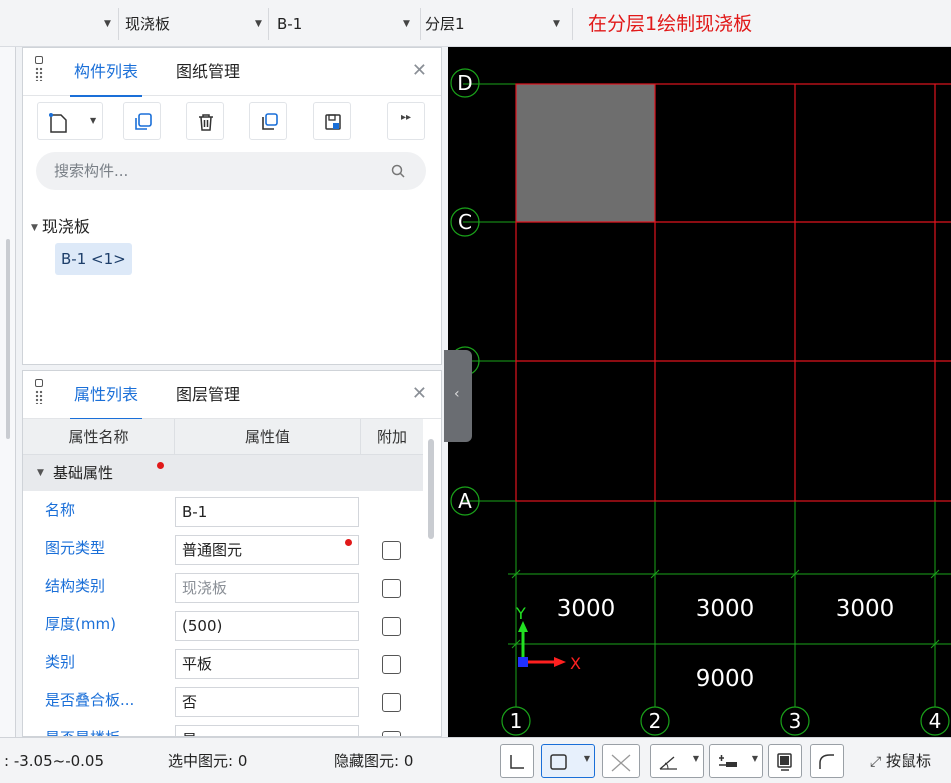 Image resolution: width=951 pixels, height=783 pixels. What do you see at coordinates (70, 121) in the screenshot?
I see `new-component-button: ▼` at bounding box center [70, 121].